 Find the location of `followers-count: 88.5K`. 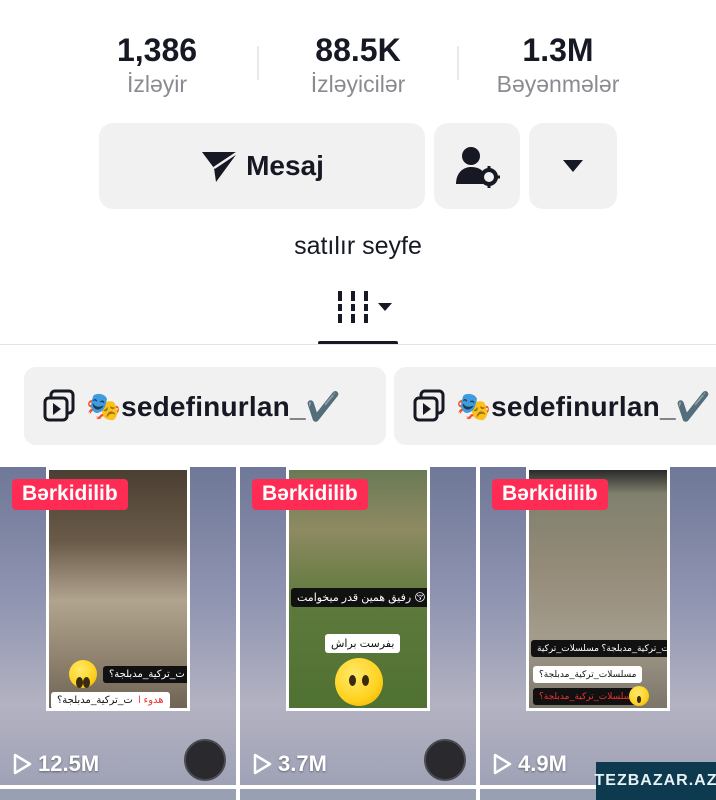

followers-count: 88.5K is located at coordinates (358, 50).